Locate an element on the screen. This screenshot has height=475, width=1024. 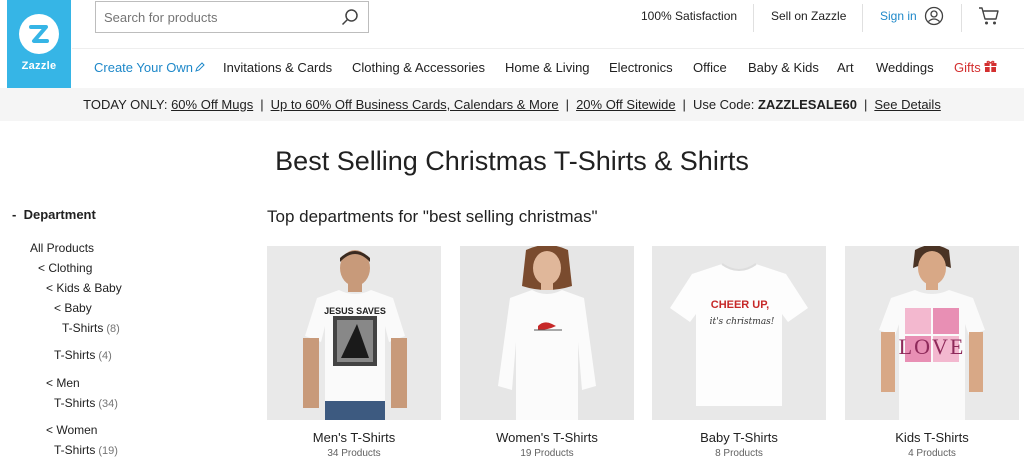
search-box is located at coordinates (232, 17).